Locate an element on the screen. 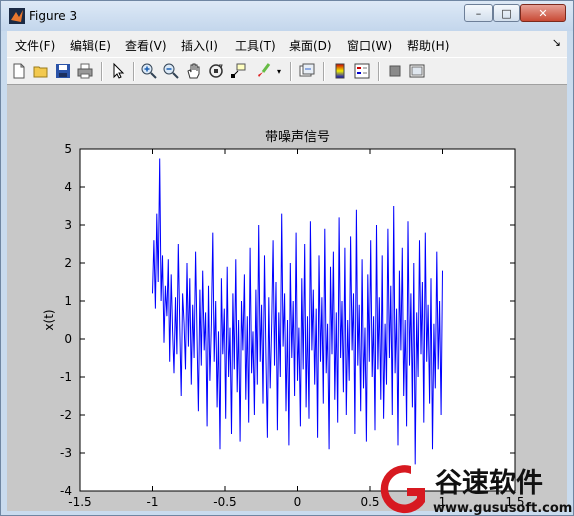 The width and height of the screenshot is (574, 516). print-icon is located at coordinates (85, 71).